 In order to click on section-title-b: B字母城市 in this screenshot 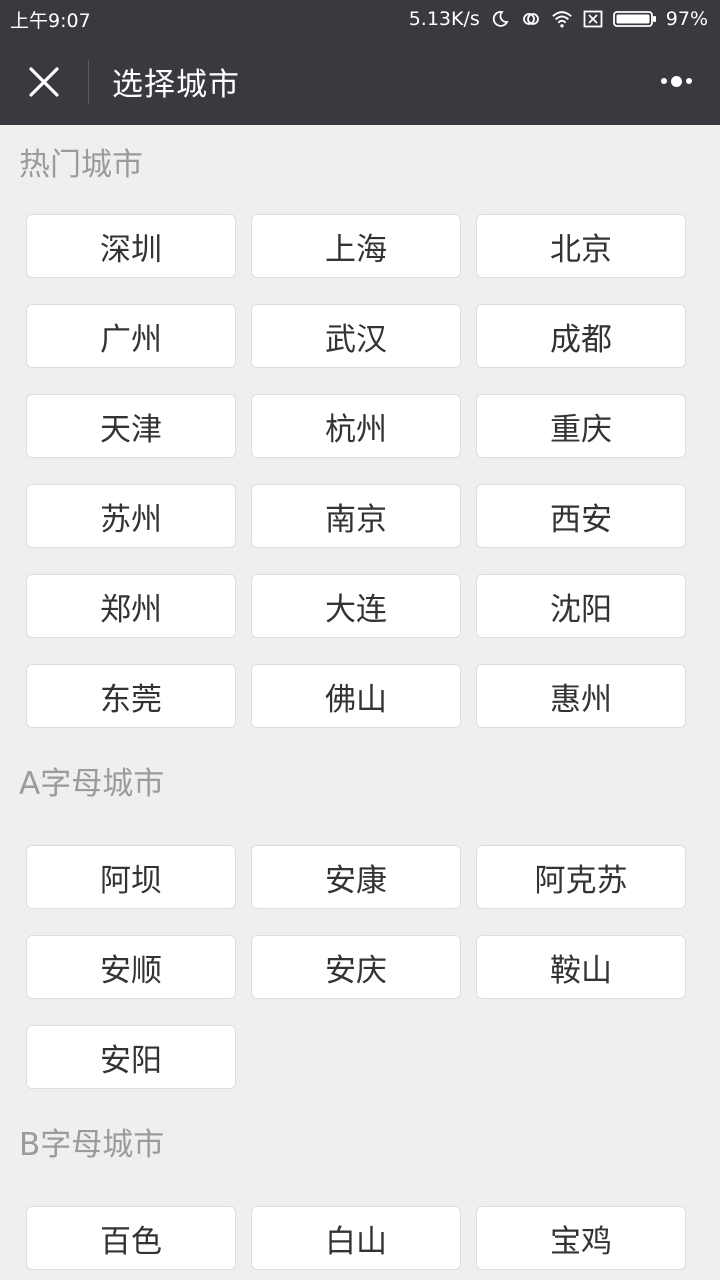, I will do `click(92, 1145)`.